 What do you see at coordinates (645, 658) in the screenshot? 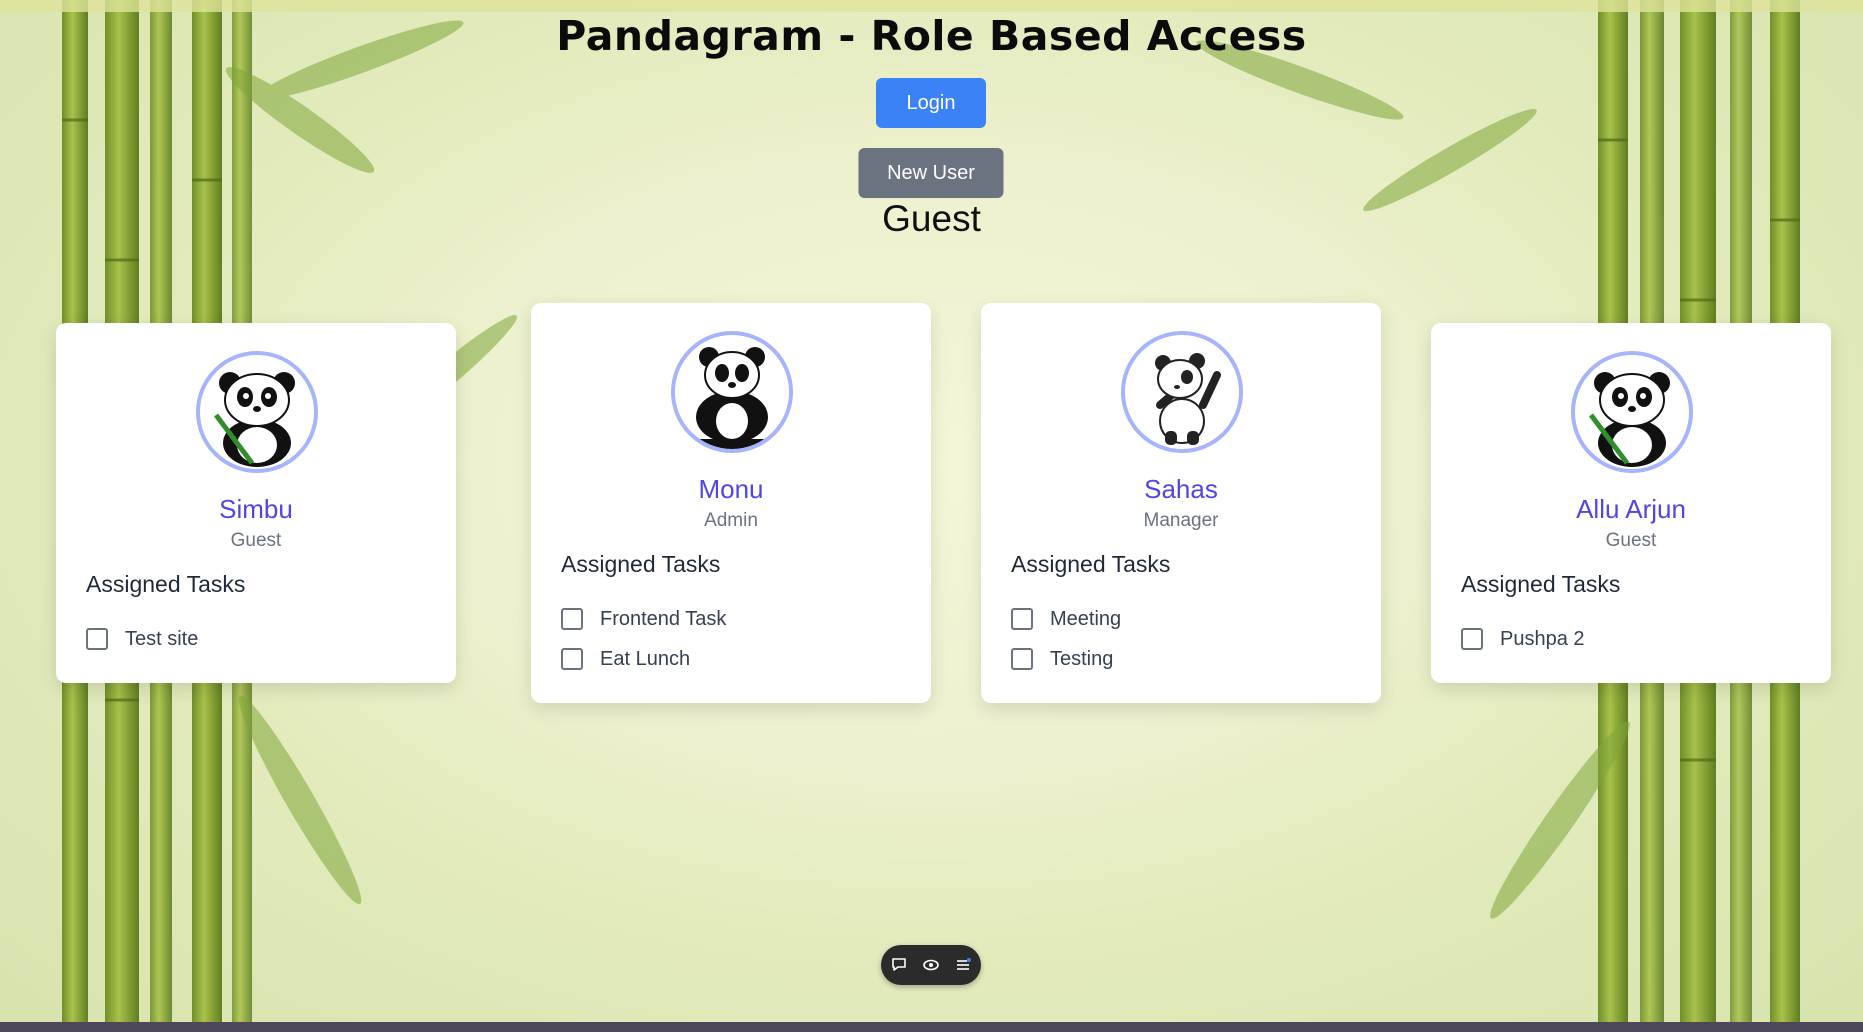
I see `task-label: Eat Lunch` at bounding box center [645, 658].